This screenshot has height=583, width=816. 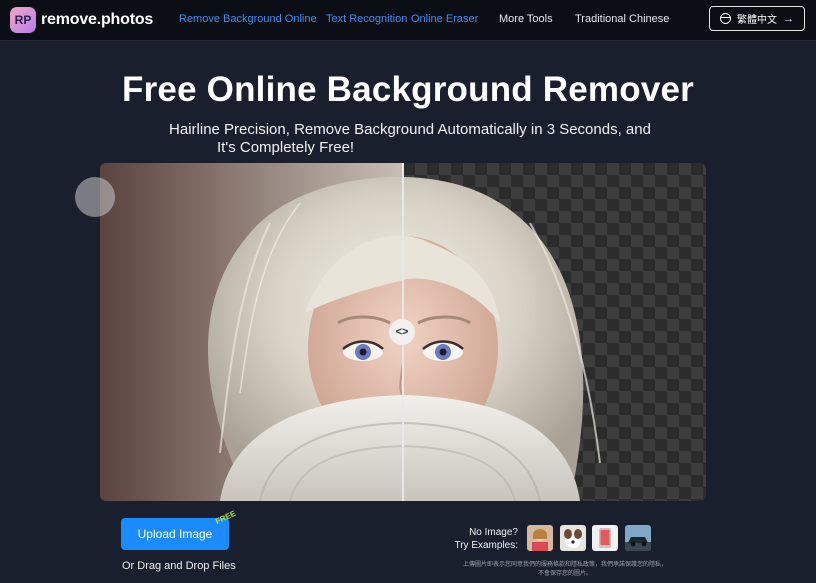 I want to click on example-thumb-car, so click(x=638, y=538).